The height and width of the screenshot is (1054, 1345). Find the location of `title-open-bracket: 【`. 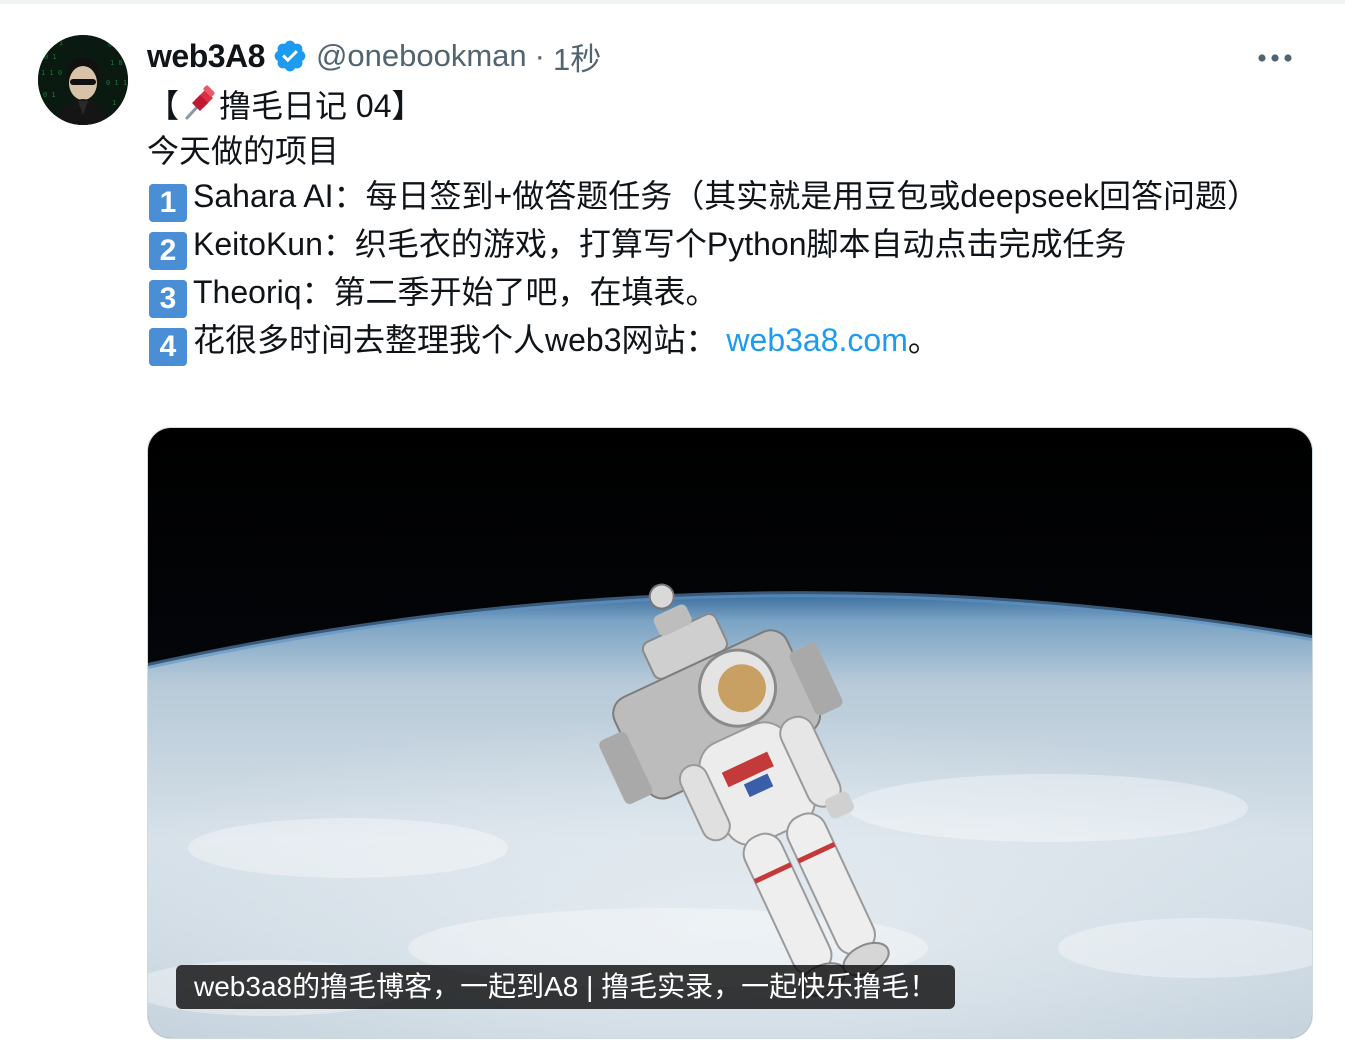

title-open-bracket: 【 is located at coordinates (163, 106).